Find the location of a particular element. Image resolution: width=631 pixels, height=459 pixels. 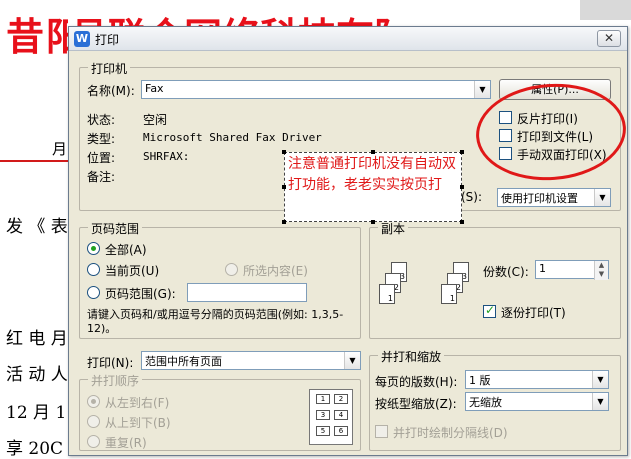

dialog-titlebar: W 打印 ✕ is located at coordinates (348, 39).